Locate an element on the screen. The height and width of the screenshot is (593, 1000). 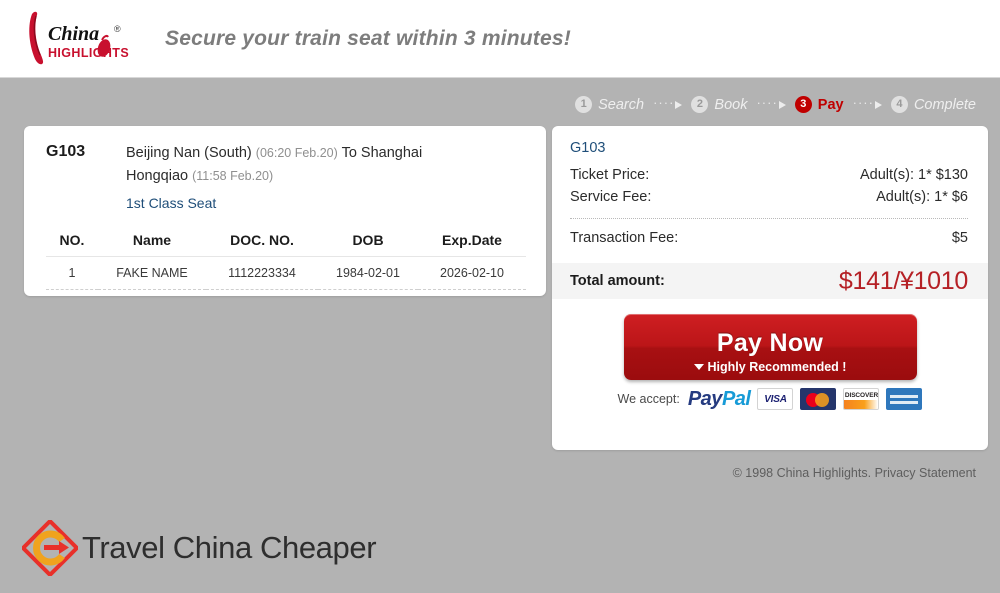
departure-station: Beijing Nan (South) is located at coordinates (189, 153).